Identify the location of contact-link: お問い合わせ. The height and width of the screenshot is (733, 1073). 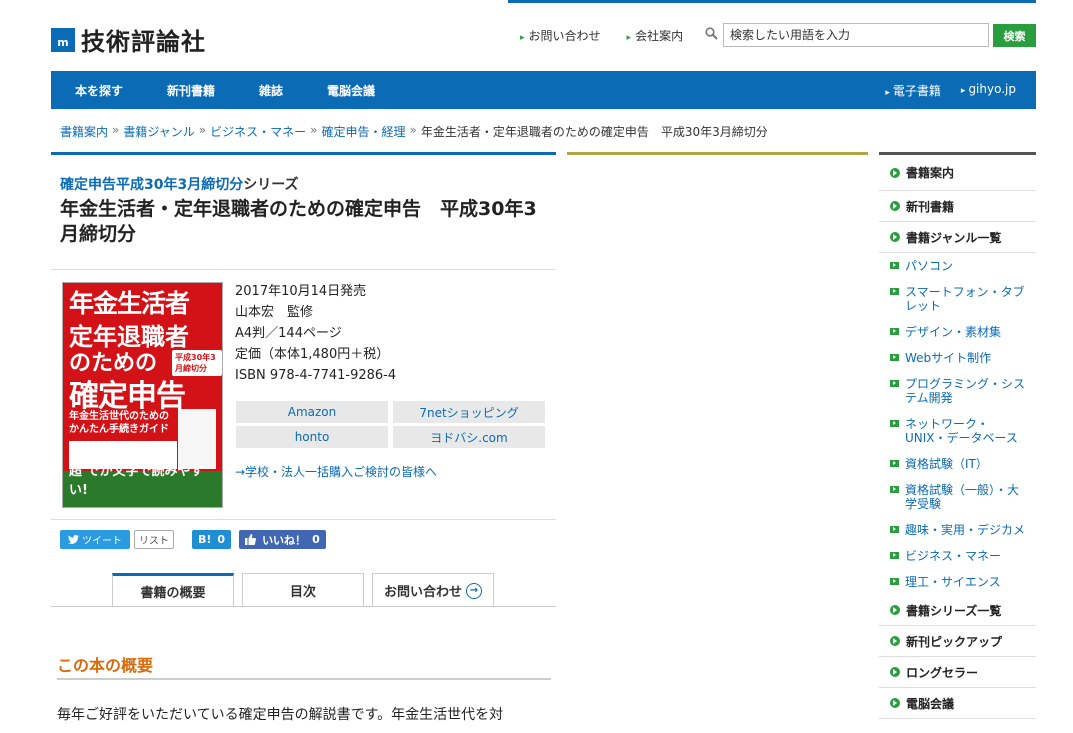
(560, 35).